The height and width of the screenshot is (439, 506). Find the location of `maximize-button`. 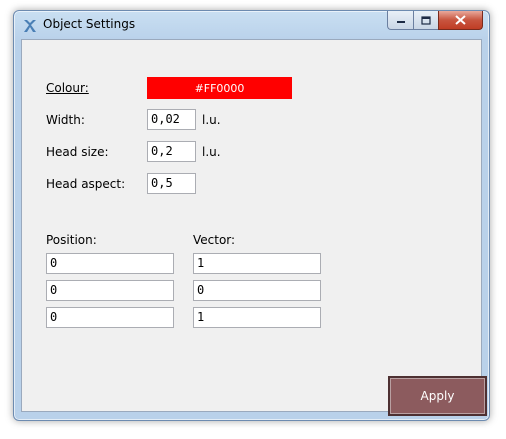

maximize-button is located at coordinates (425, 20).